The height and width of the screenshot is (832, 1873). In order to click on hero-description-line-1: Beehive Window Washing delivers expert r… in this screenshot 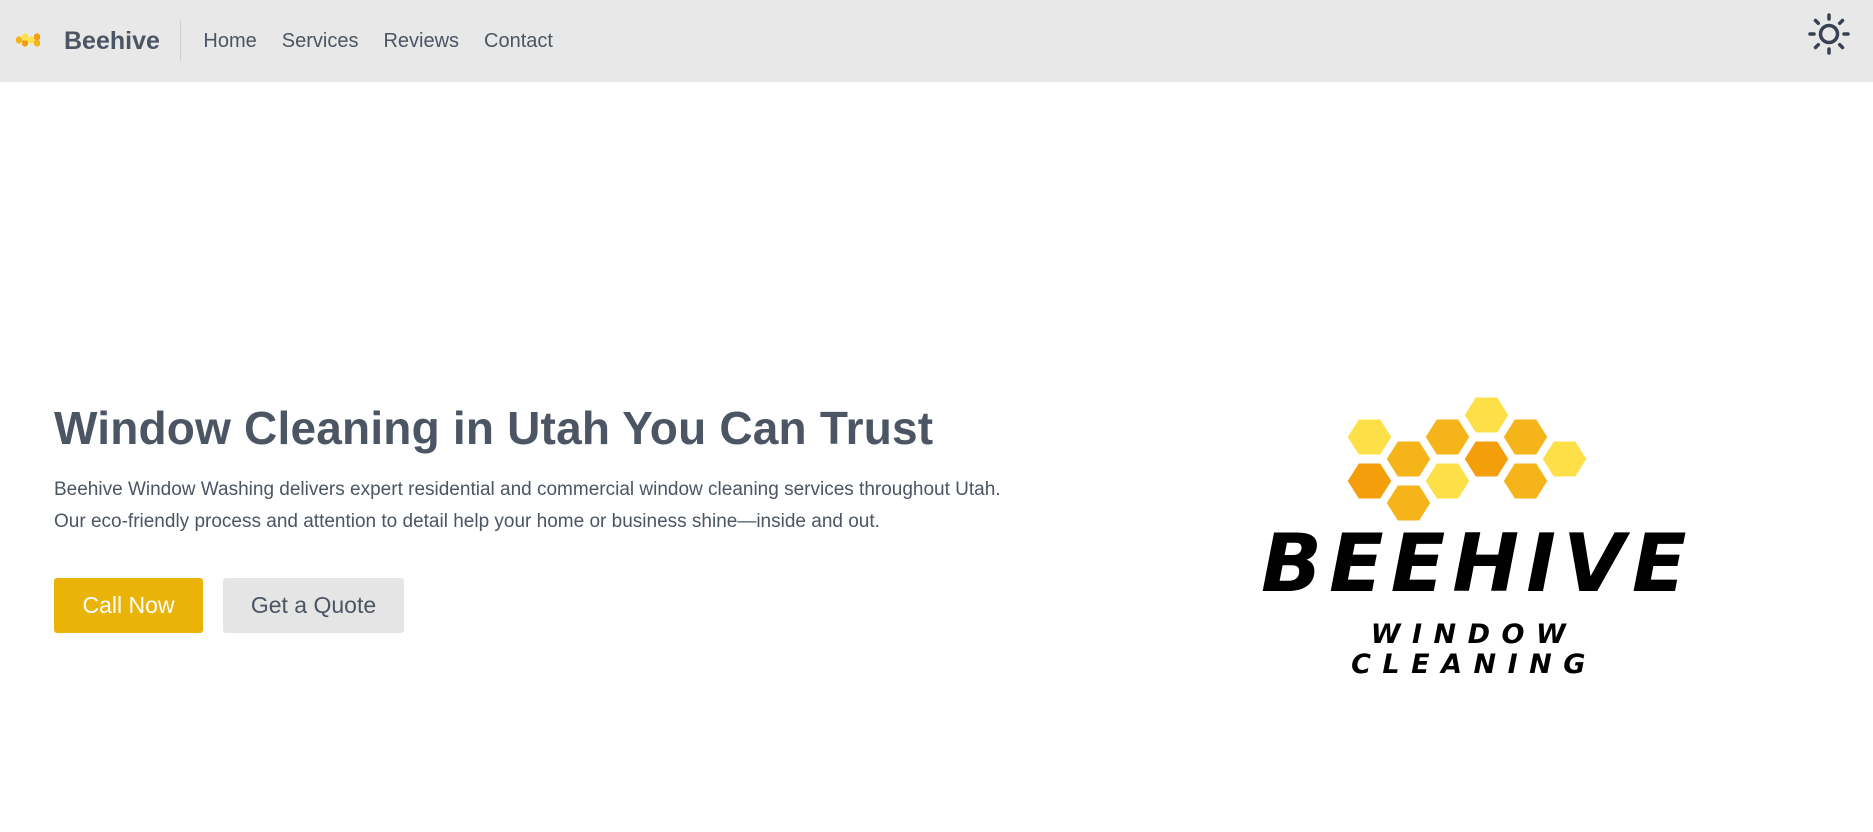, I will do `click(527, 489)`.